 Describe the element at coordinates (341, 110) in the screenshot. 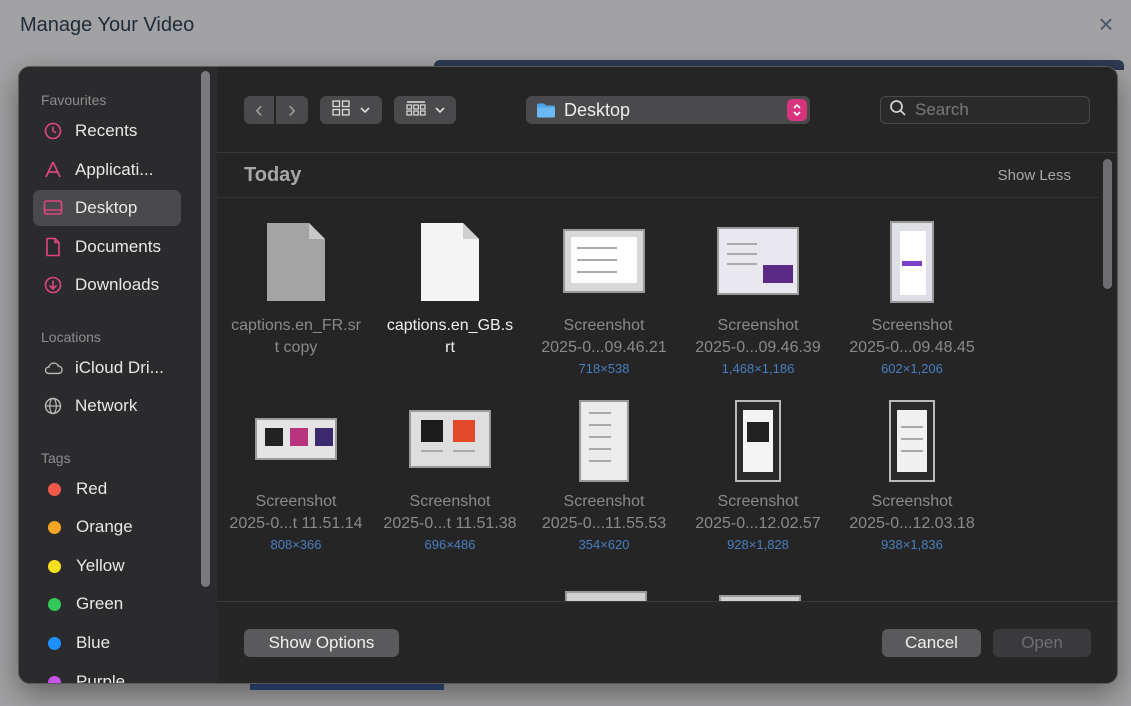

I see `icon-grid-icon` at that location.